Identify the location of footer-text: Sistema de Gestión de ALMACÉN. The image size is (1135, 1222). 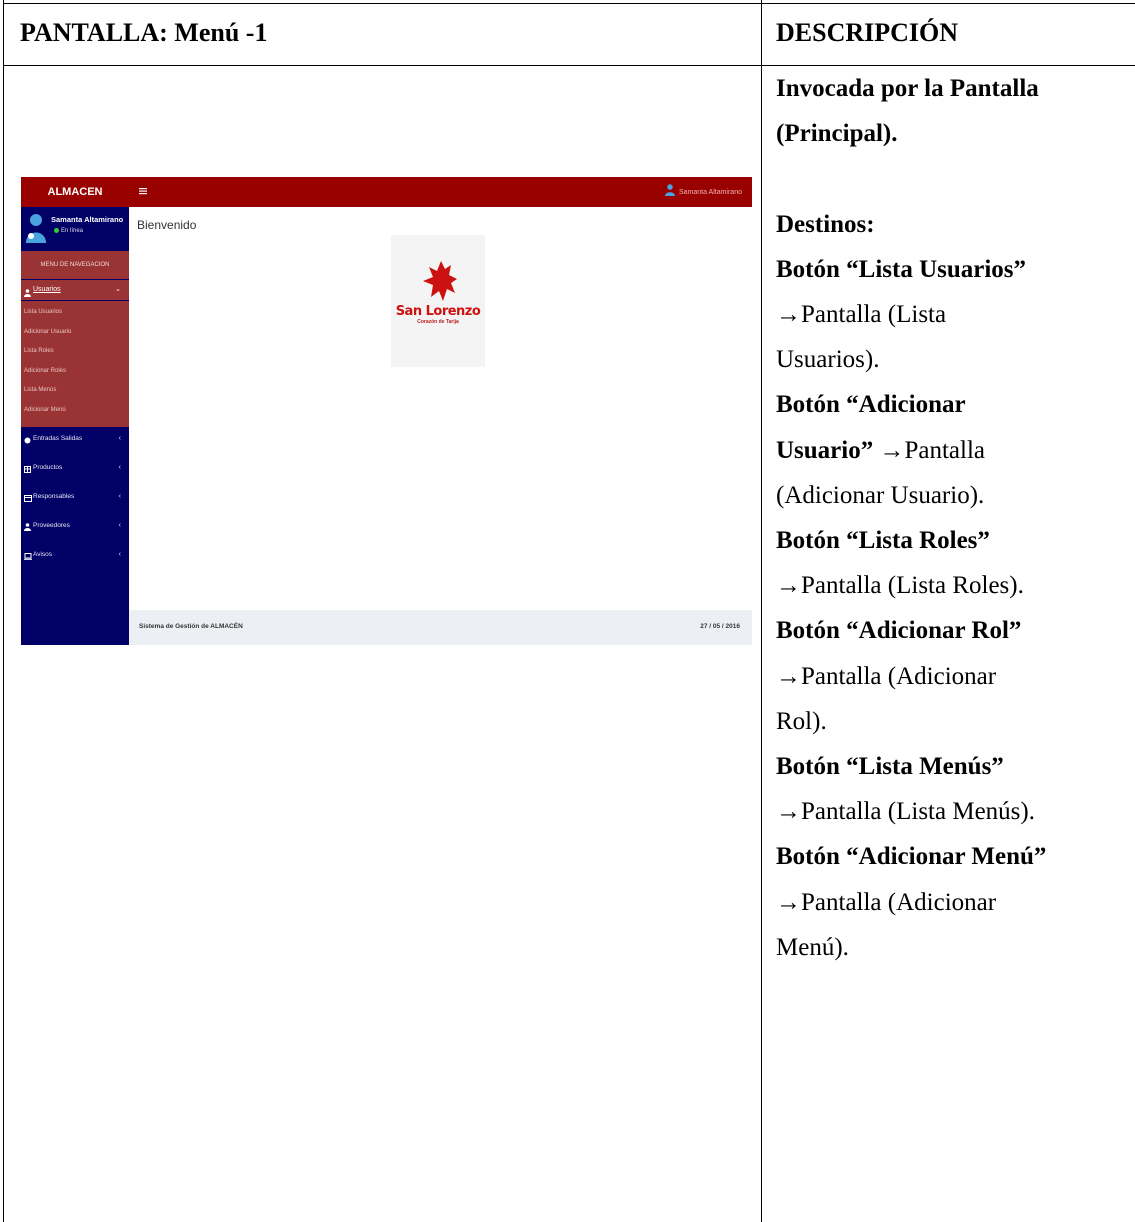
(191, 626).